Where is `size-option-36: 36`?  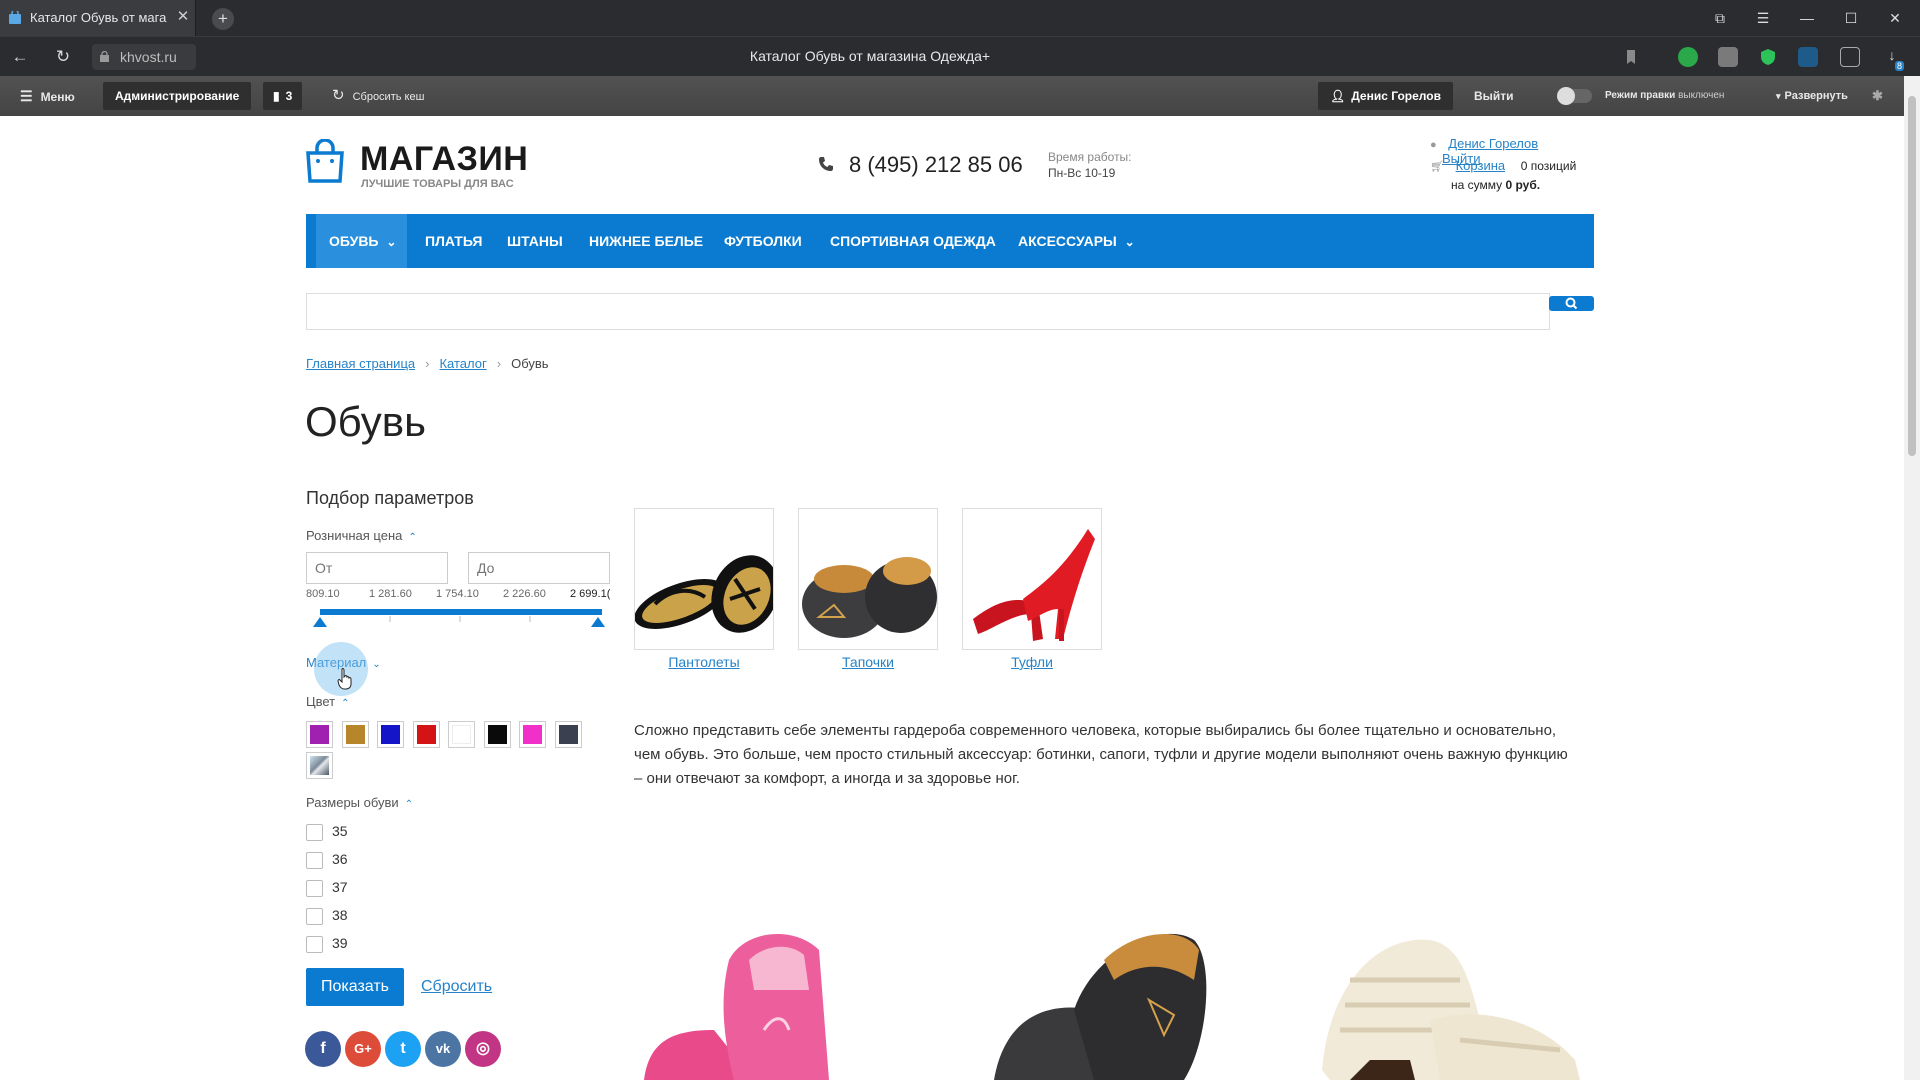
size-option-36: 36 is located at coordinates (327, 860).